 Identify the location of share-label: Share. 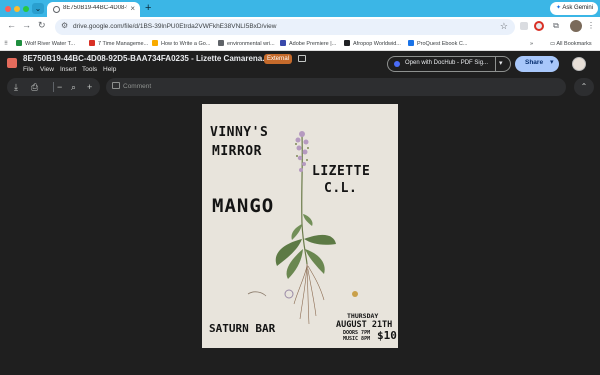
(534, 62).